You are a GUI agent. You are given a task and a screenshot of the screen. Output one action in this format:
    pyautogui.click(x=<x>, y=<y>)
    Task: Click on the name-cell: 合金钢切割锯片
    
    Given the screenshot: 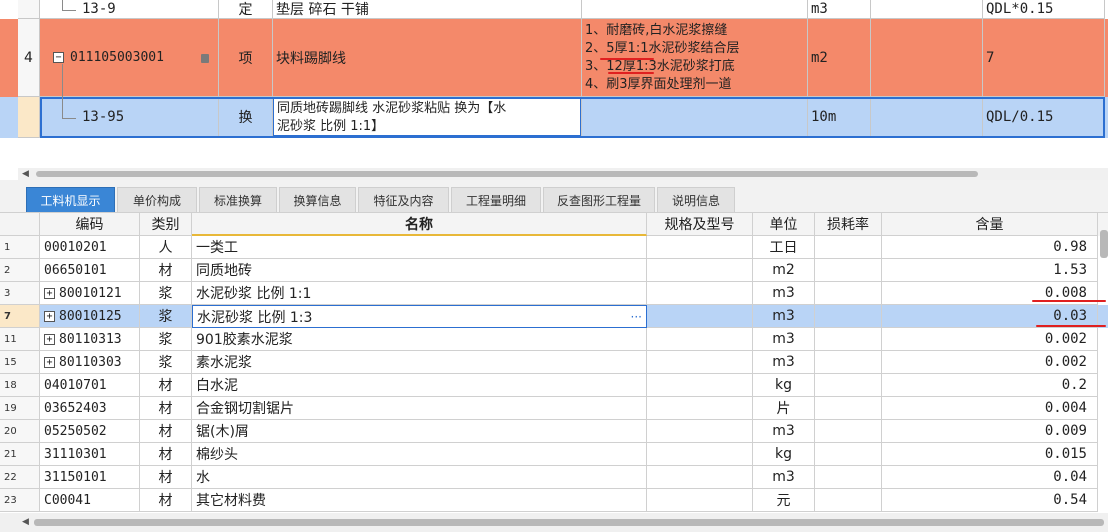 What is the action you would take?
    pyautogui.click(x=419, y=408)
    